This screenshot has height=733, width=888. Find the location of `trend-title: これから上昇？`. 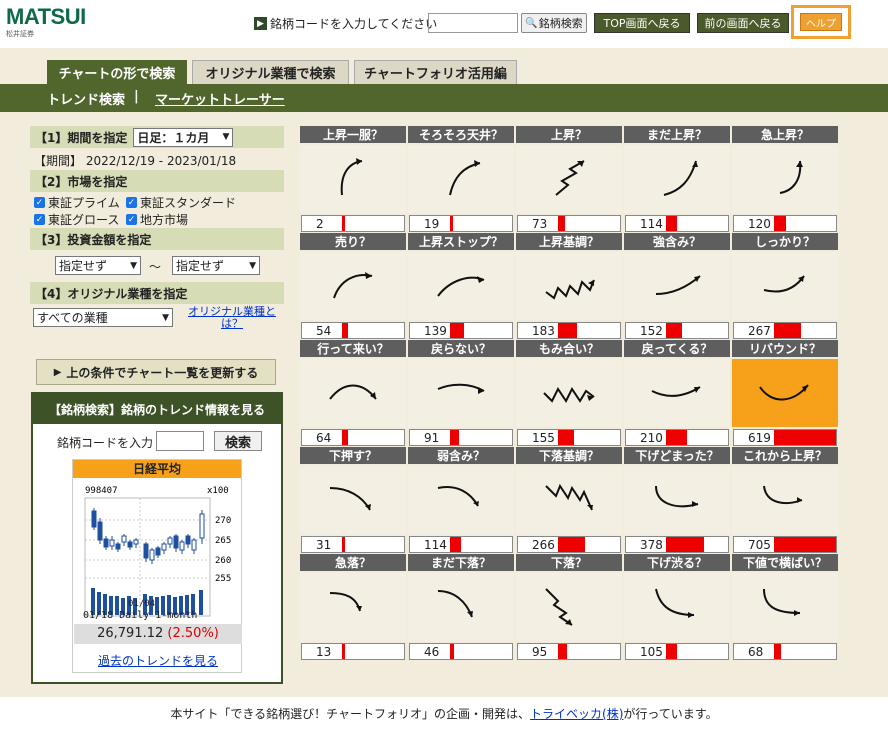

trend-title: これから上昇？ is located at coordinates (785, 455).